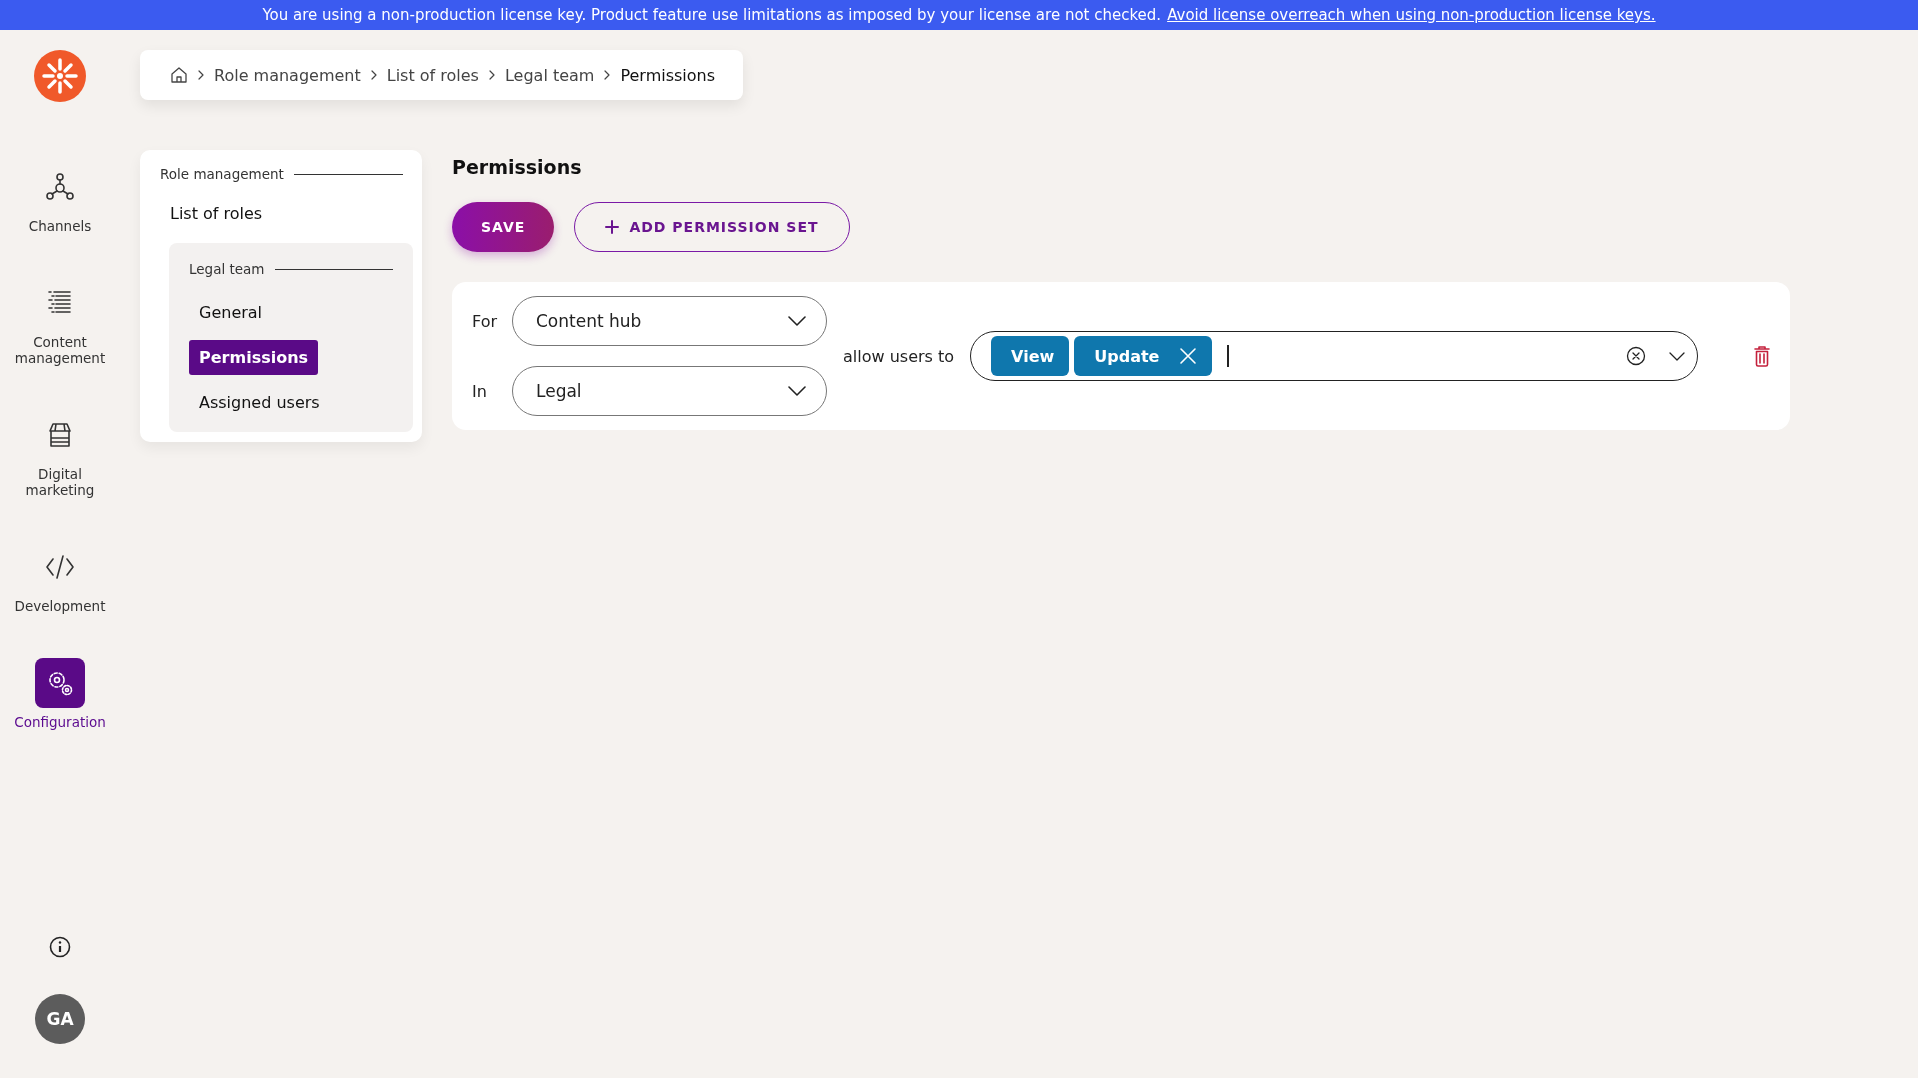  What do you see at coordinates (281, 212) in the screenshot?
I see `nav-link: List of roles` at bounding box center [281, 212].